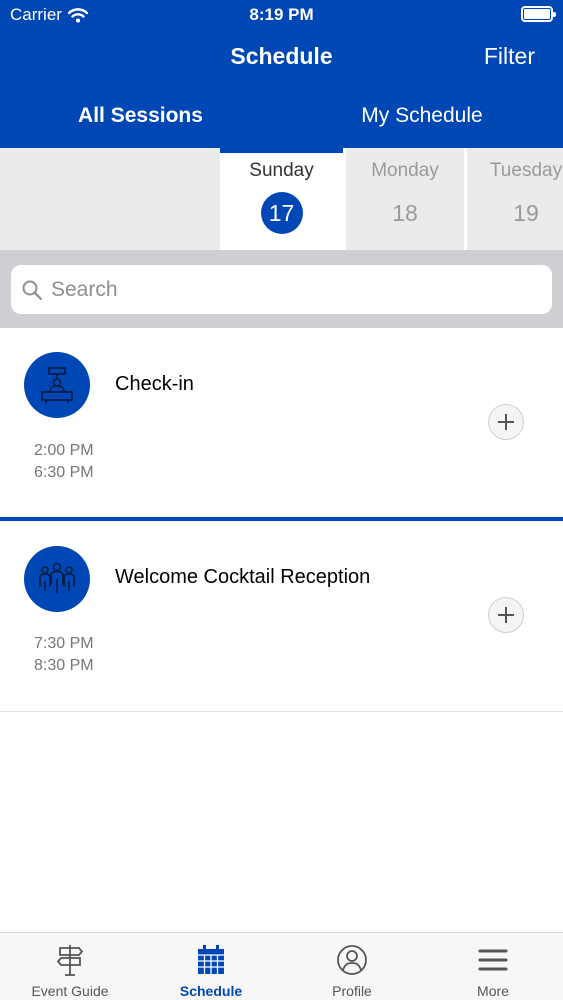  I want to click on tab-all-sessions: All Sessions, so click(140, 126).